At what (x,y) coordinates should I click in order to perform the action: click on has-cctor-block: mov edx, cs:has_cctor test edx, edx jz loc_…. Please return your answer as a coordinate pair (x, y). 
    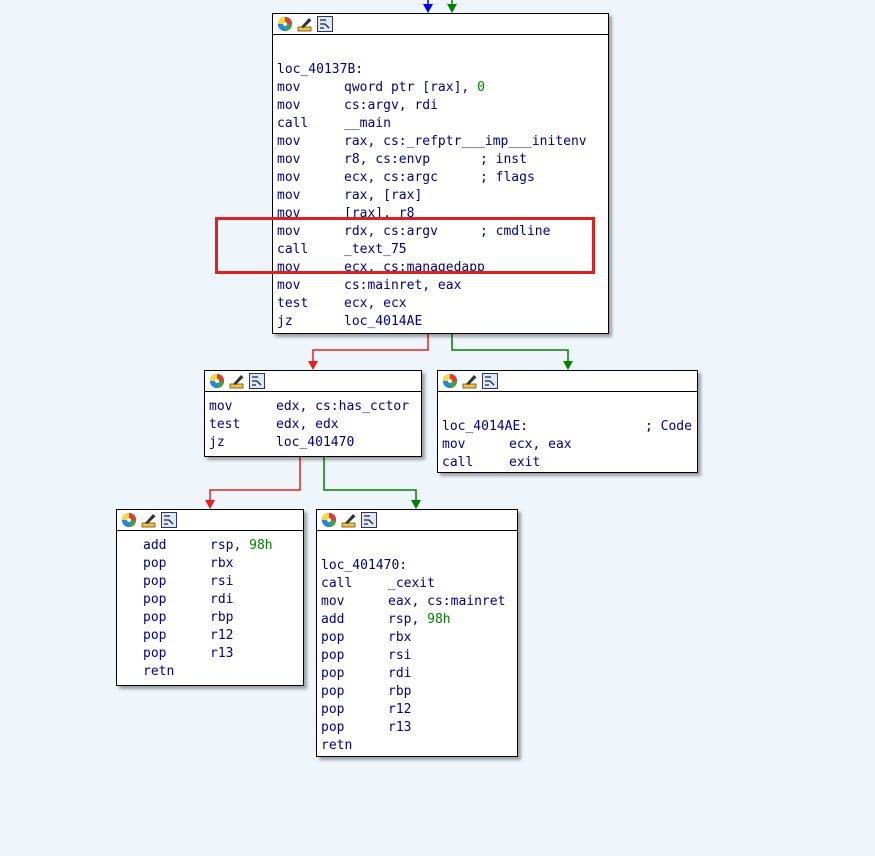
    Looking at the image, I should click on (313, 413).